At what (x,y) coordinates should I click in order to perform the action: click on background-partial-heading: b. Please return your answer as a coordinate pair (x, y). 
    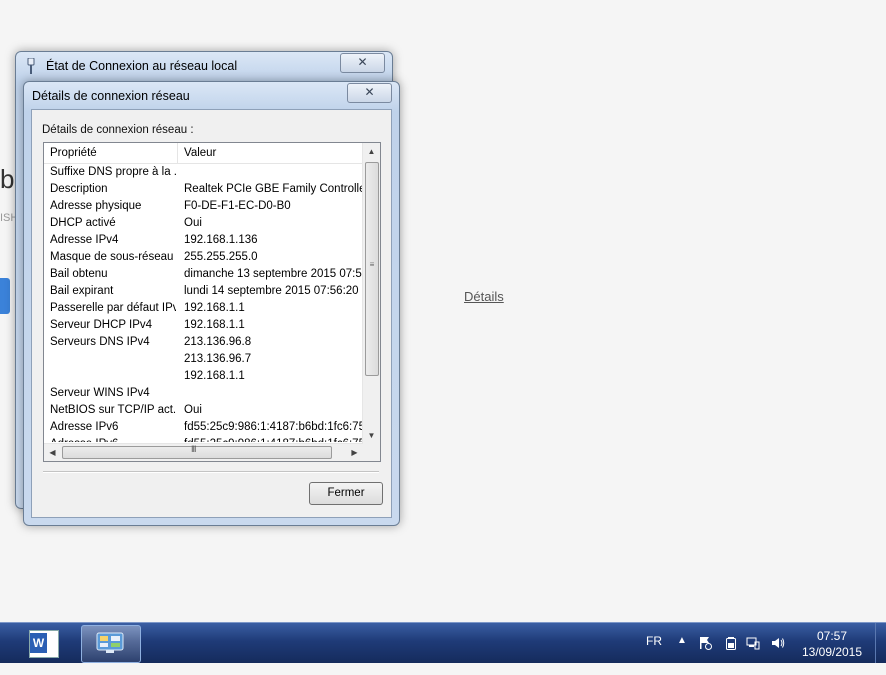
    Looking at the image, I should click on (7, 179).